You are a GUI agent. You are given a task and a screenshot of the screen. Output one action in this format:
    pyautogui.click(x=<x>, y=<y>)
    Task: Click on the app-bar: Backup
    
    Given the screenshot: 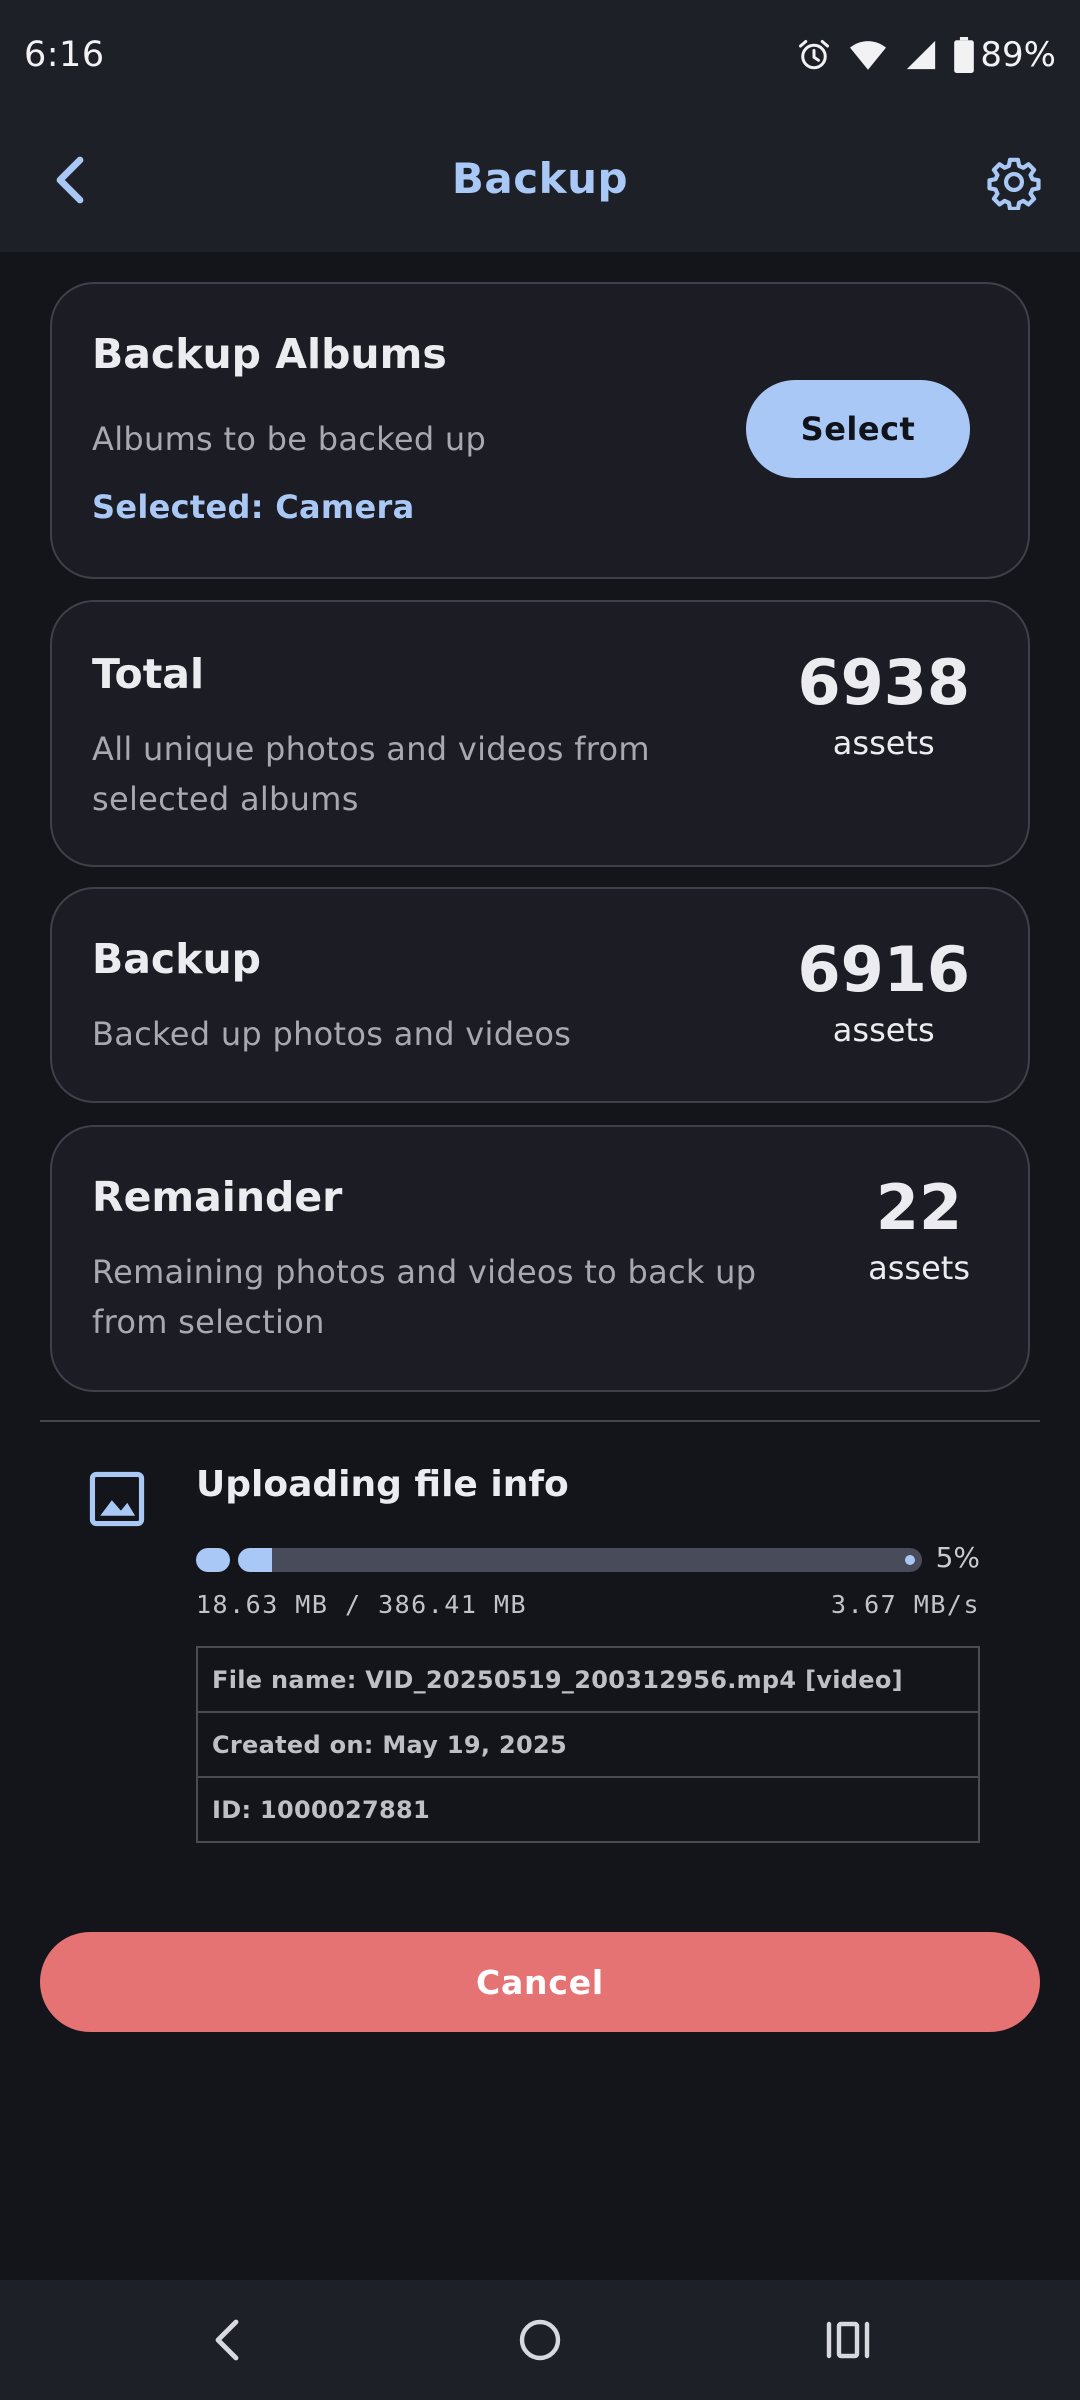 What is the action you would take?
    pyautogui.click(x=540, y=181)
    